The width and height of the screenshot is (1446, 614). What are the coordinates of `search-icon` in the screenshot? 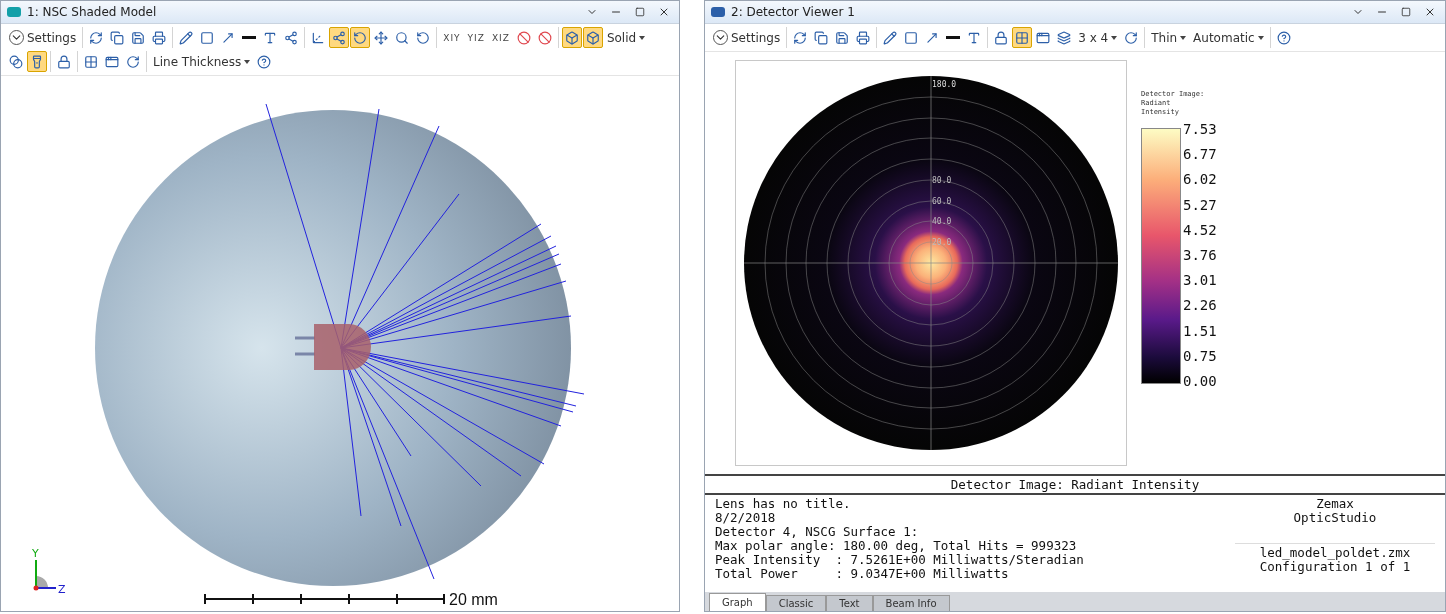 It's located at (402, 37).